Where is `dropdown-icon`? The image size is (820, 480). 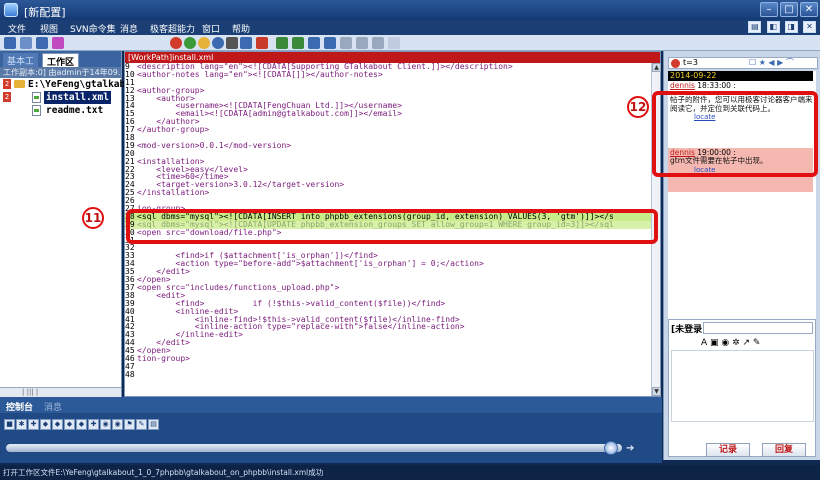 dropdown-icon is located at coordinates (232, 43).